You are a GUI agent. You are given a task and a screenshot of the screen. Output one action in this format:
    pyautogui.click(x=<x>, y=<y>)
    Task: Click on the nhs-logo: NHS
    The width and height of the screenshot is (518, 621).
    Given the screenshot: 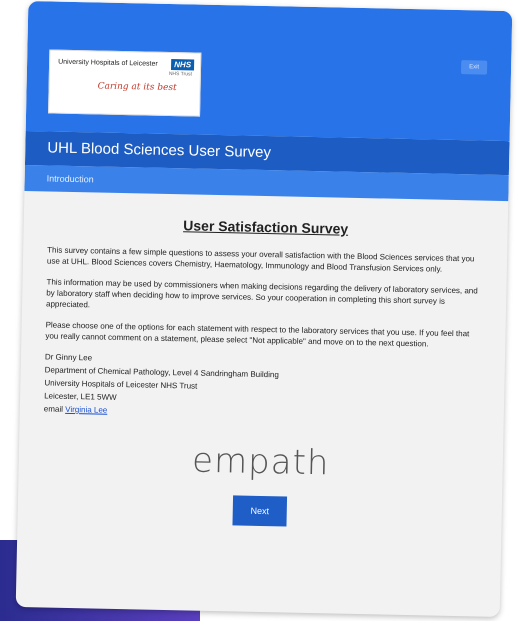 What is the action you would take?
    pyautogui.click(x=183, y=65)
    